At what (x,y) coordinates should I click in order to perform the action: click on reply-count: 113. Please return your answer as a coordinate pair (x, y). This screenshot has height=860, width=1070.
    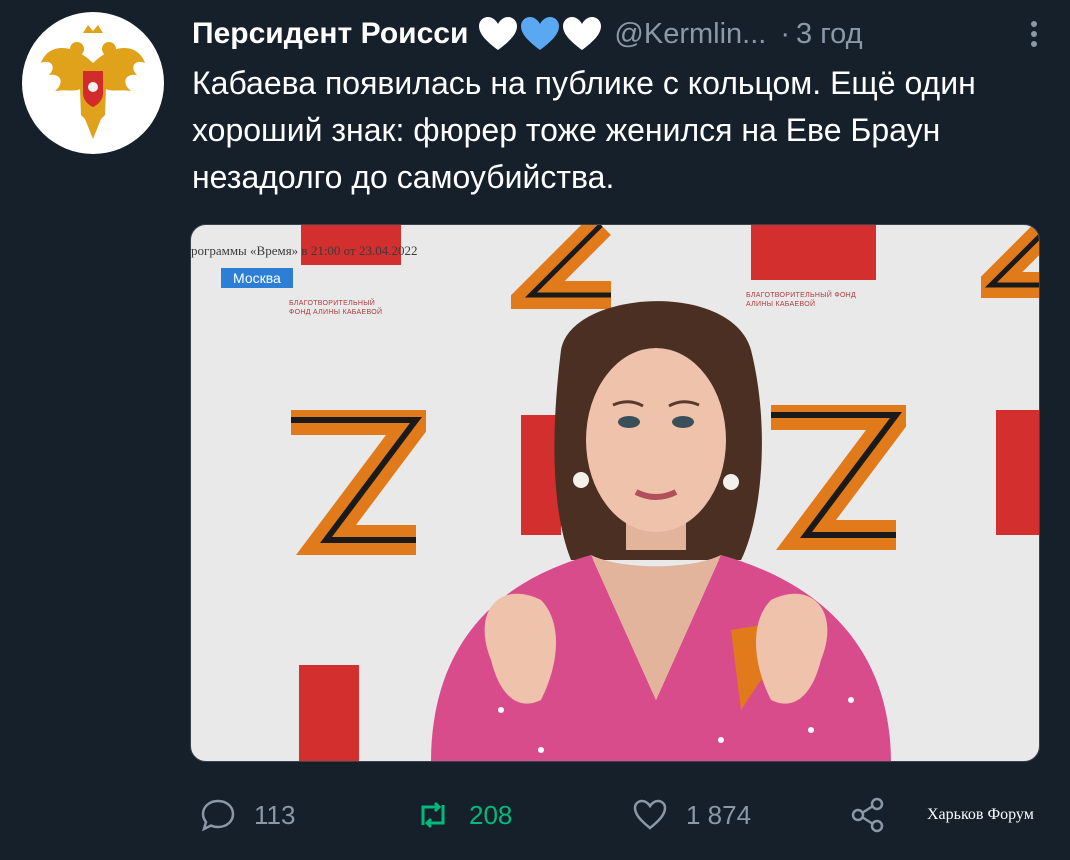
    Looking at the image, I should click on (275, 814).